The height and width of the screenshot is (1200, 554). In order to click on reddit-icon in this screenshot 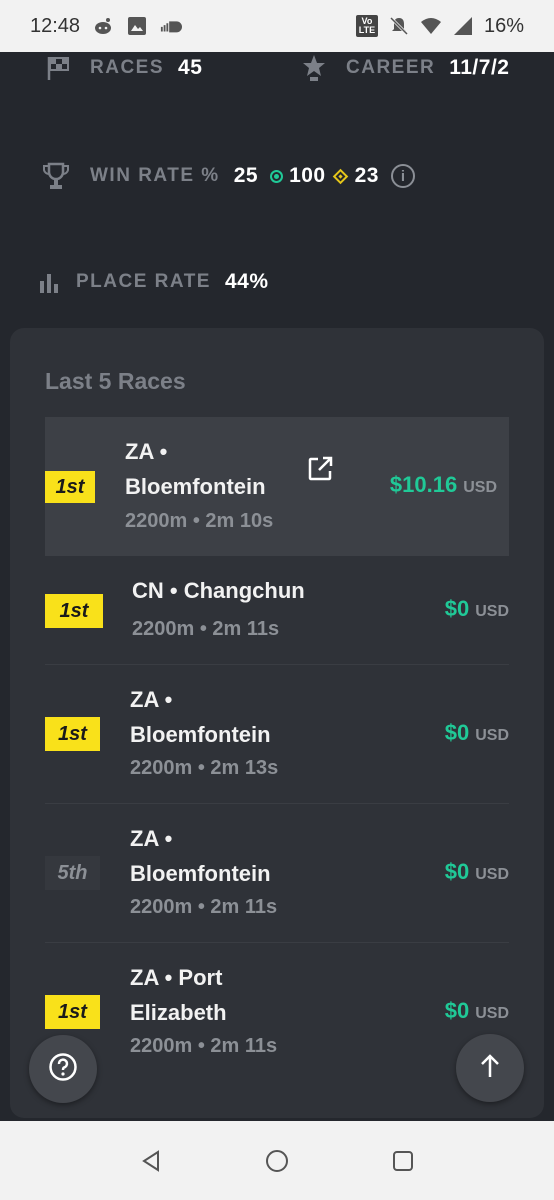, I will do `click(103, 26)`.